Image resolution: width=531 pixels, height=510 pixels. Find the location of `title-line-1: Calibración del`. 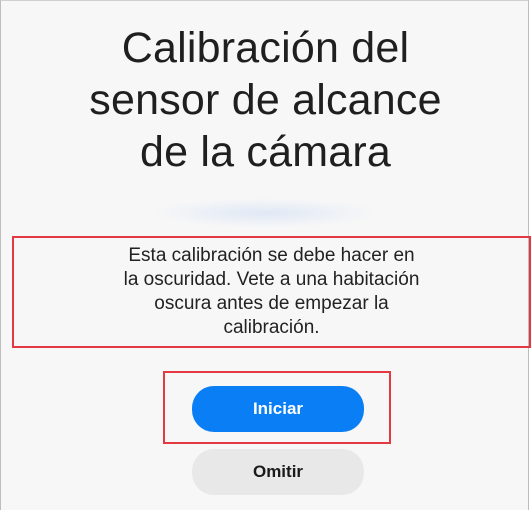

title-line-1: Calibración del is located at coordinates (265, 48).